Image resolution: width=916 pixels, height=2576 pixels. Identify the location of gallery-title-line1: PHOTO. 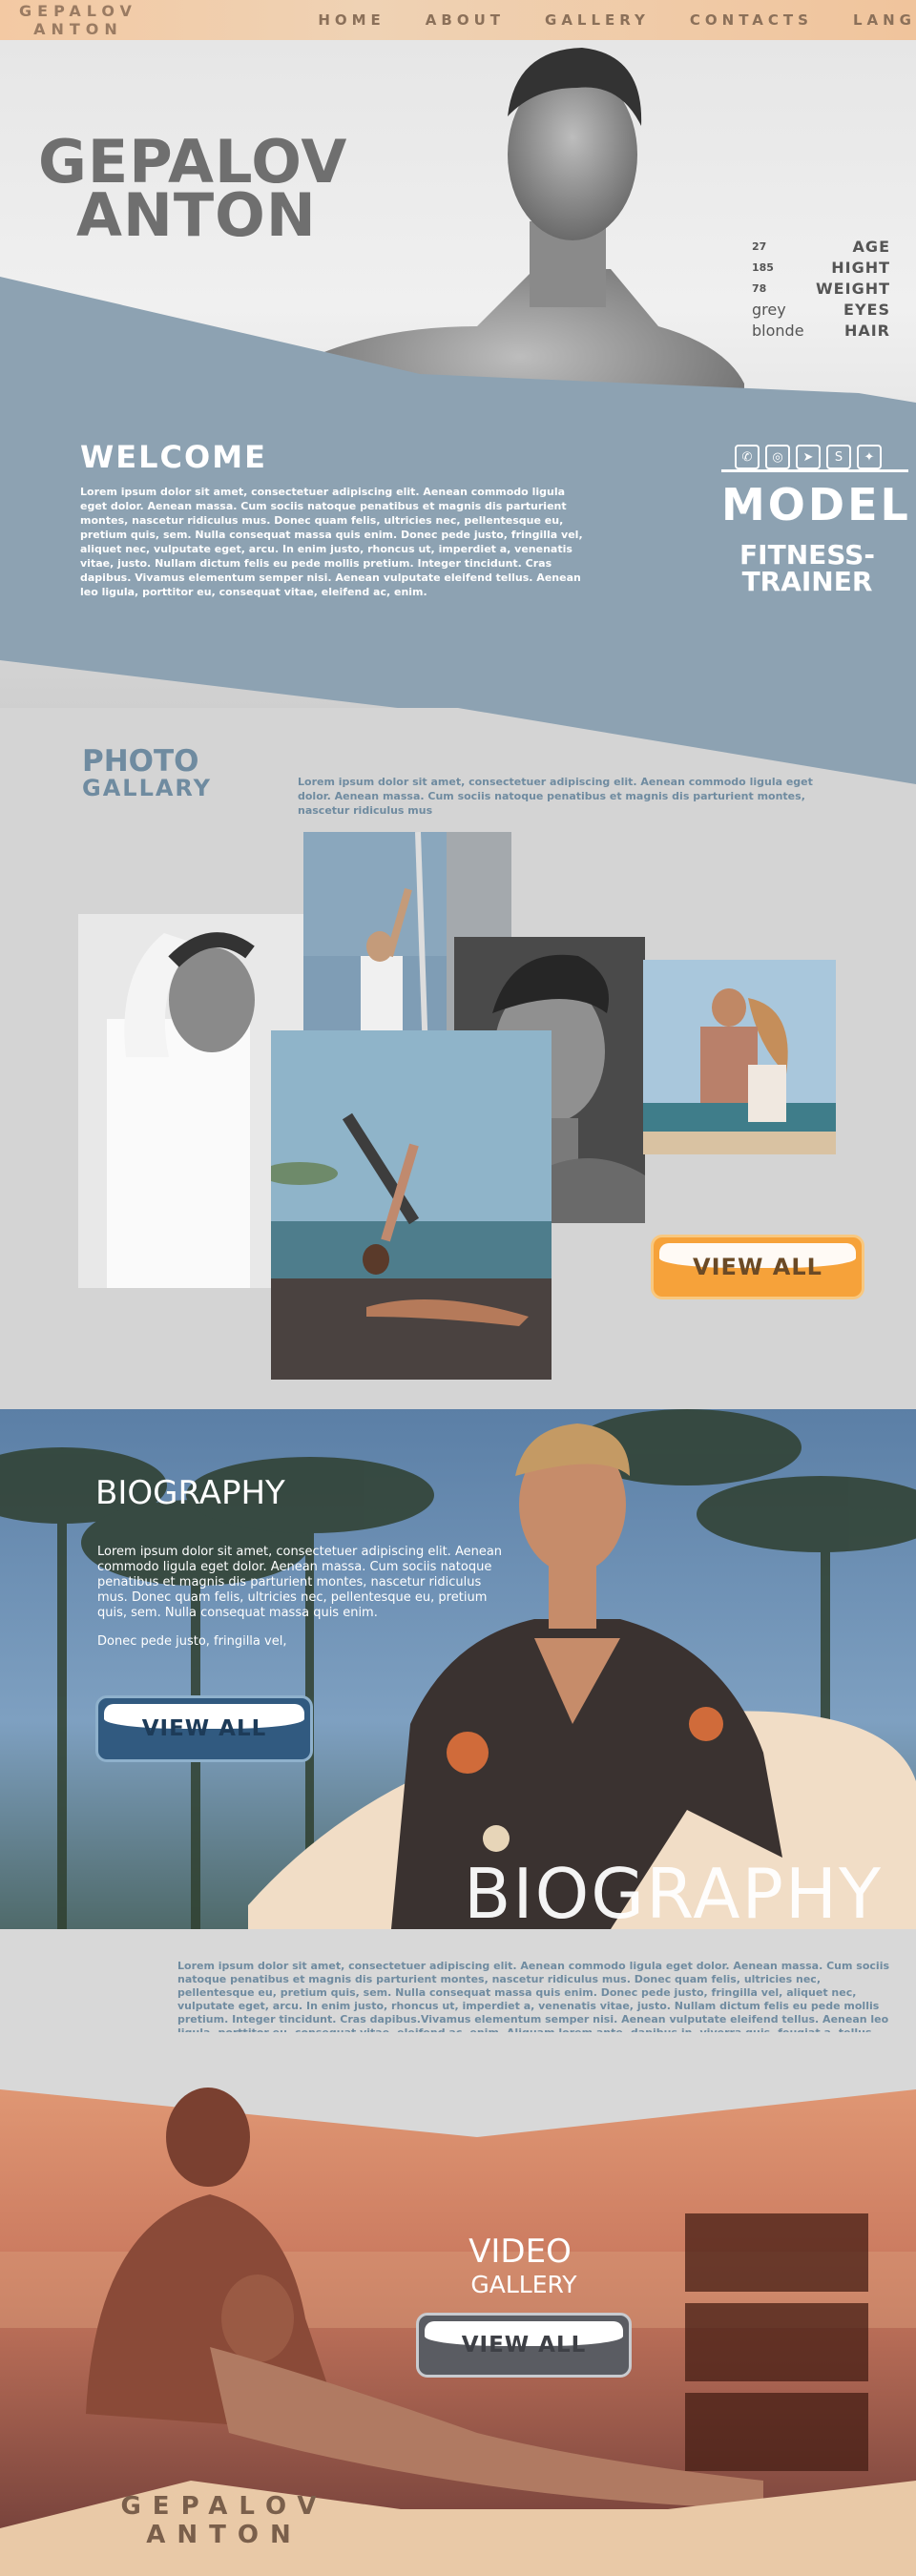
(140, 761).